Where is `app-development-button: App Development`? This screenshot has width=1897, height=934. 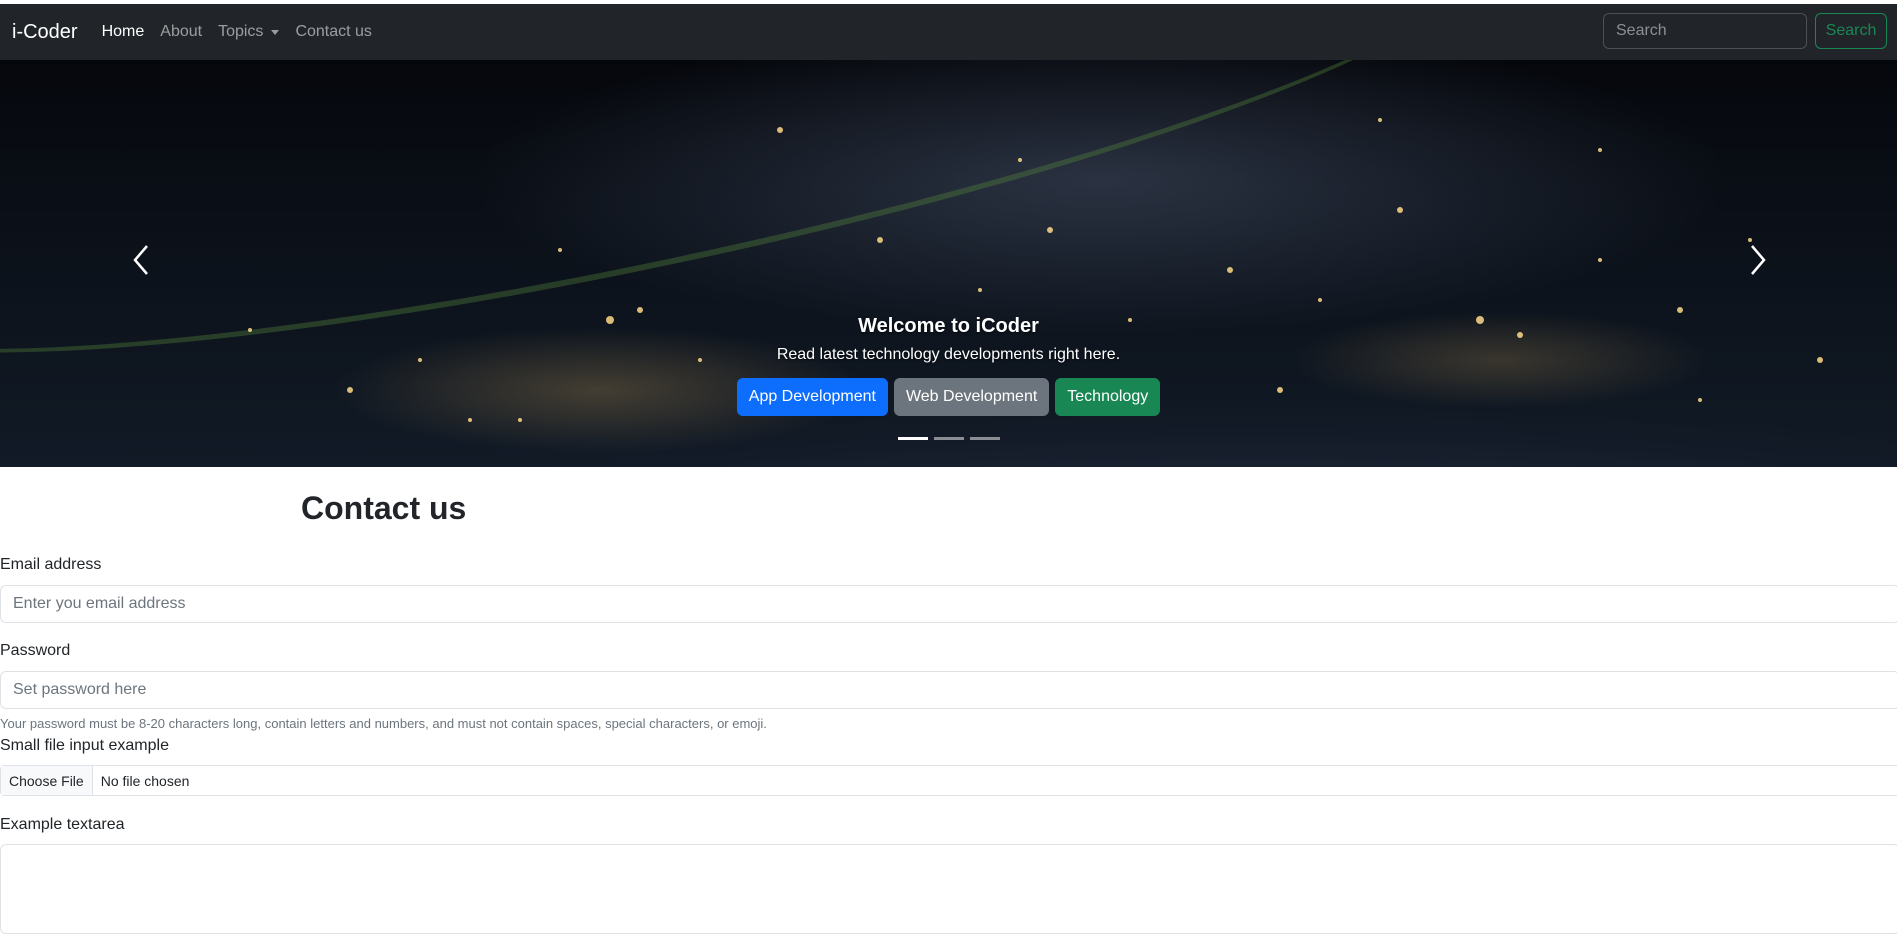 app-development-button: App Development is located at coordinates (812, 397).